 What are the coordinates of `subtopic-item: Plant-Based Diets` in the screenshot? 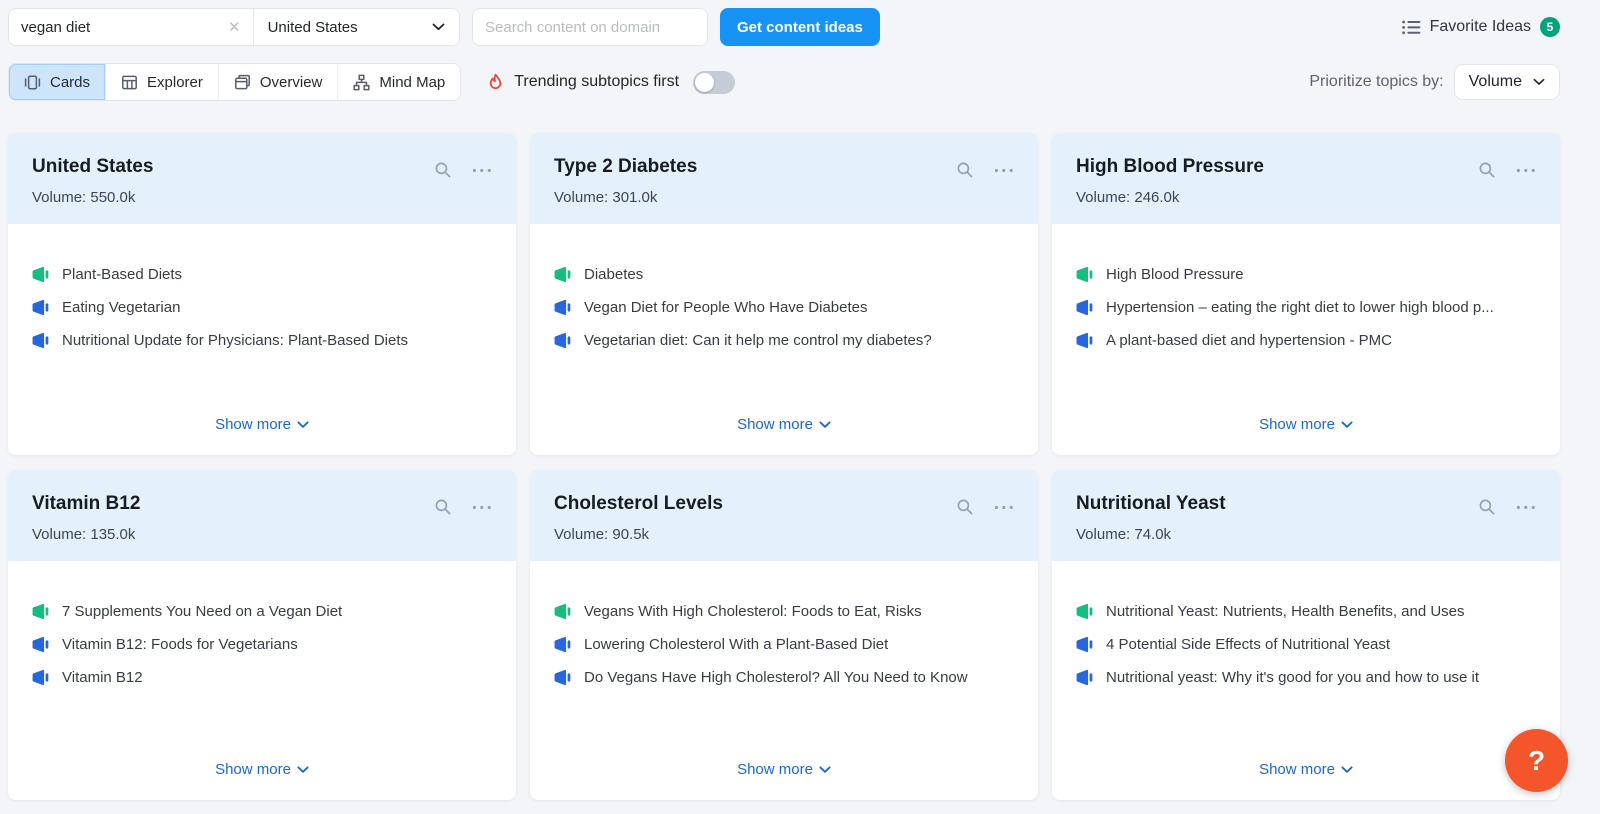 It's located at (262, 274).